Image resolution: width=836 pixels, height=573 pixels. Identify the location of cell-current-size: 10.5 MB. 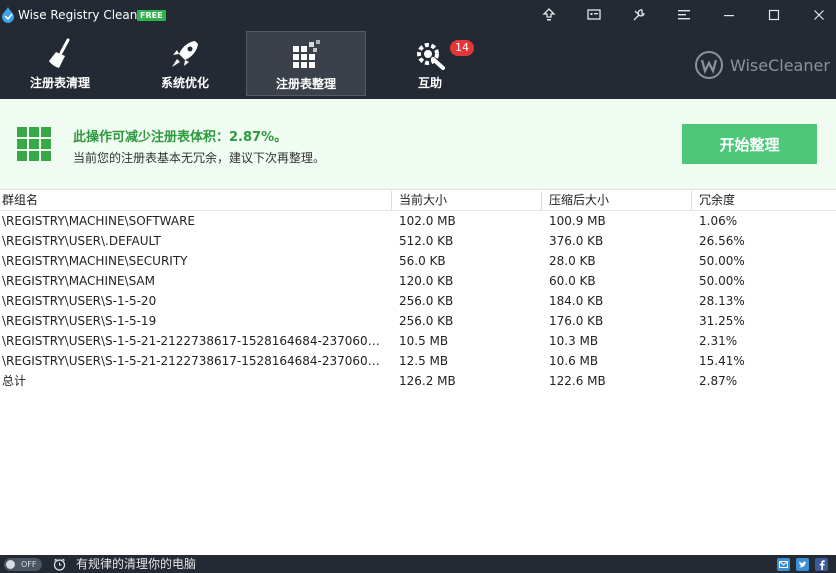
(424, 341).